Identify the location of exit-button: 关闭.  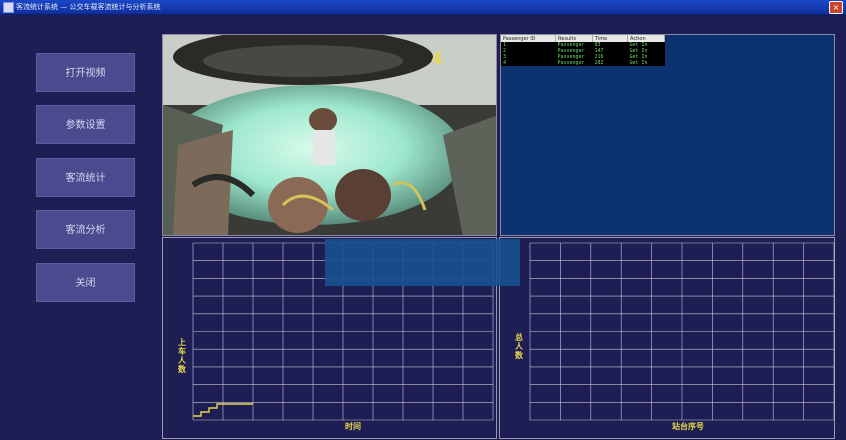
(85, 282).